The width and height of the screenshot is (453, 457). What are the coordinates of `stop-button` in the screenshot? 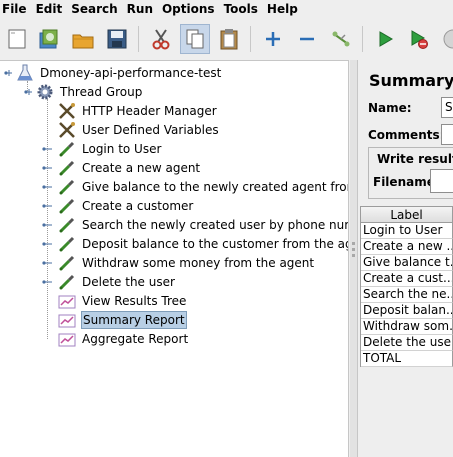 It's located at (445, 39).